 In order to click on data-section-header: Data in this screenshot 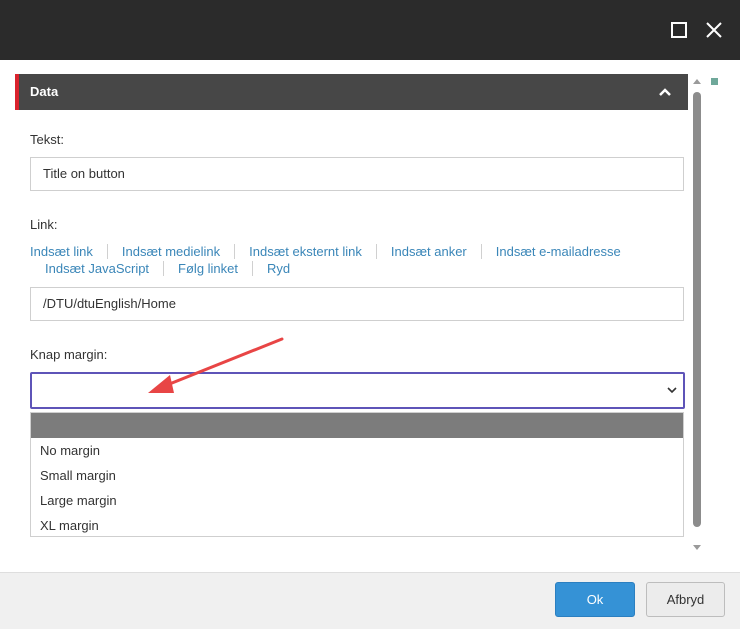, I will do `click(351, 92)`.